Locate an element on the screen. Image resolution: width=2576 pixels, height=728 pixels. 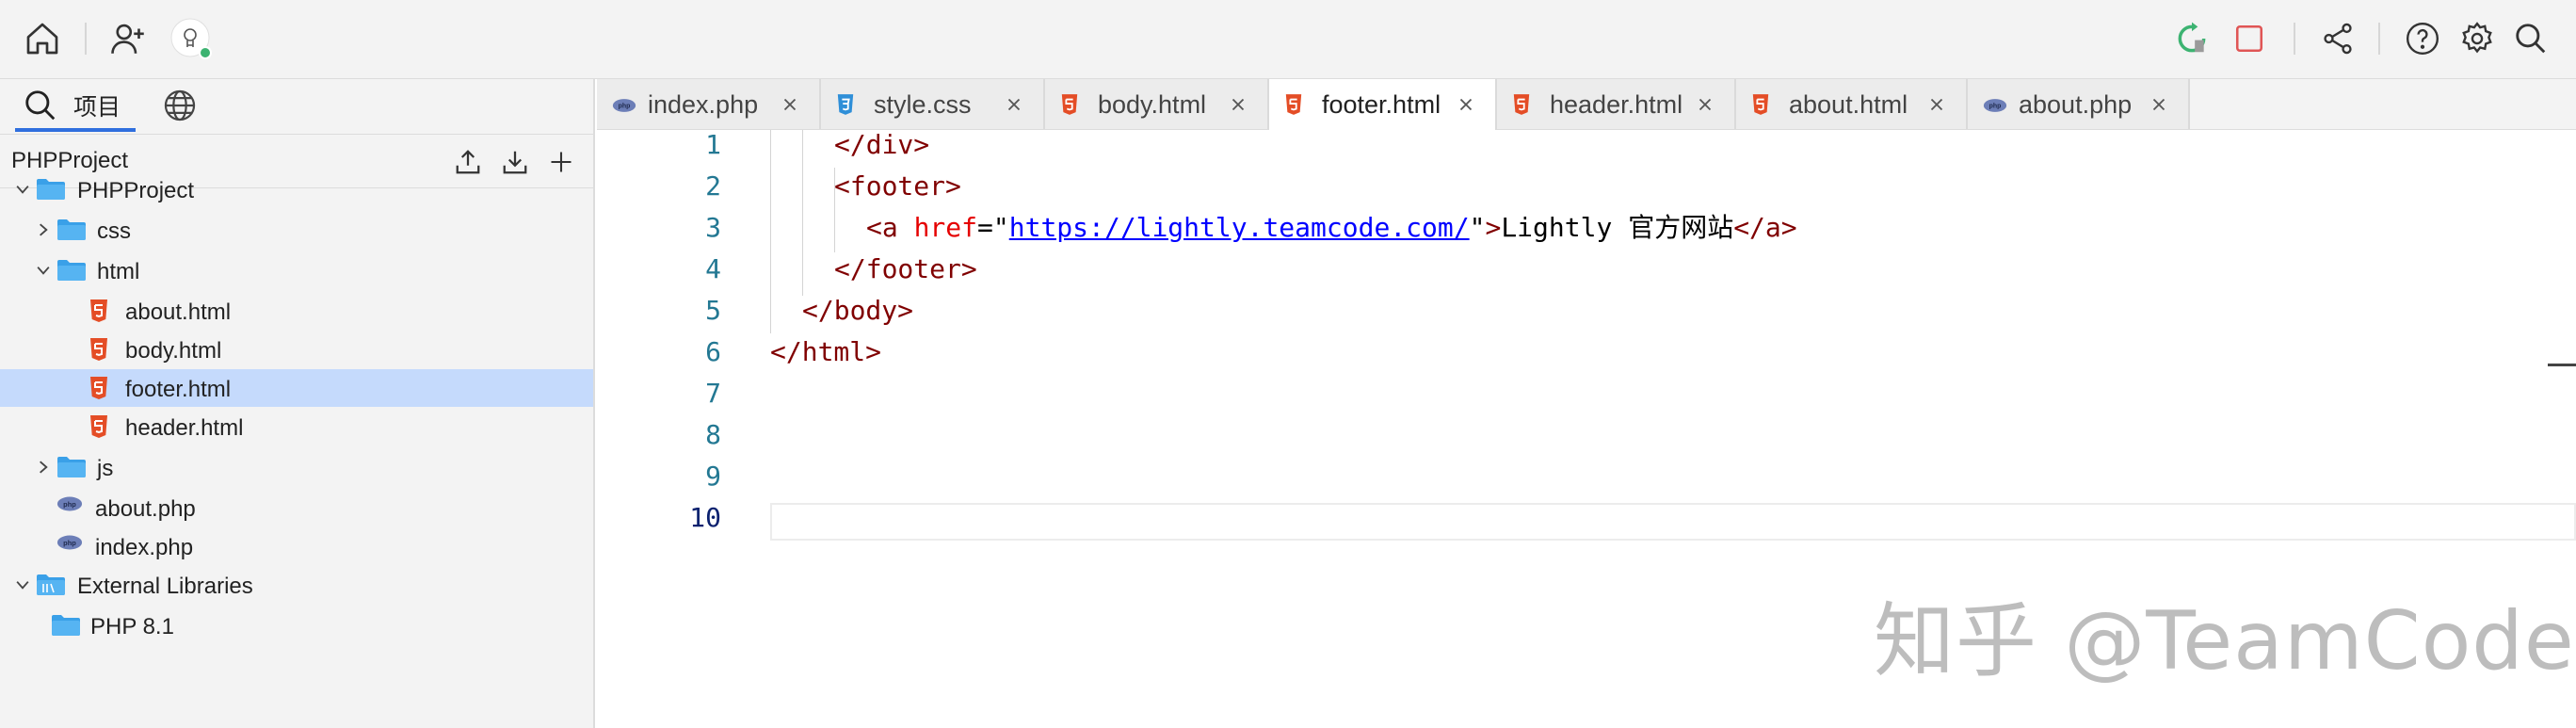
tree-item-php-8-1: PHP 8.1 is located at coordinates (296, 625).